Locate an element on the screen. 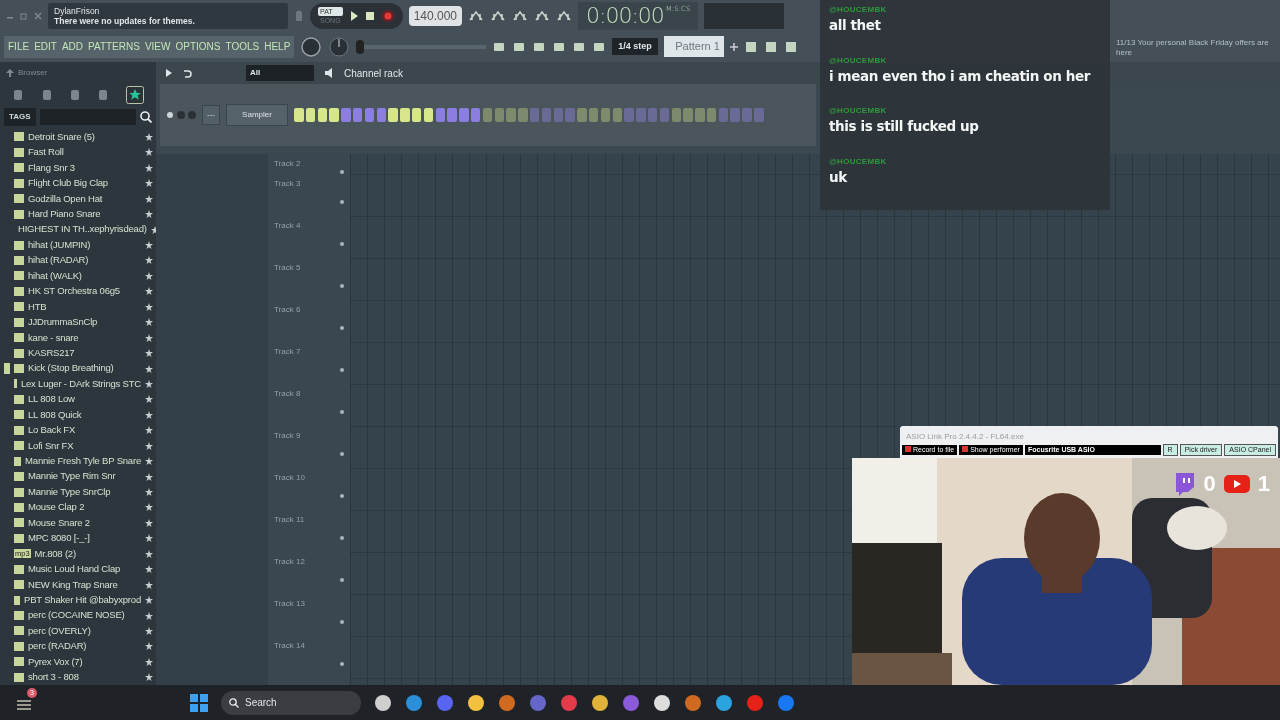 The height and width of the screenshot is (720, 1280). menu-item: HELP is located at coordinates (277, 46).